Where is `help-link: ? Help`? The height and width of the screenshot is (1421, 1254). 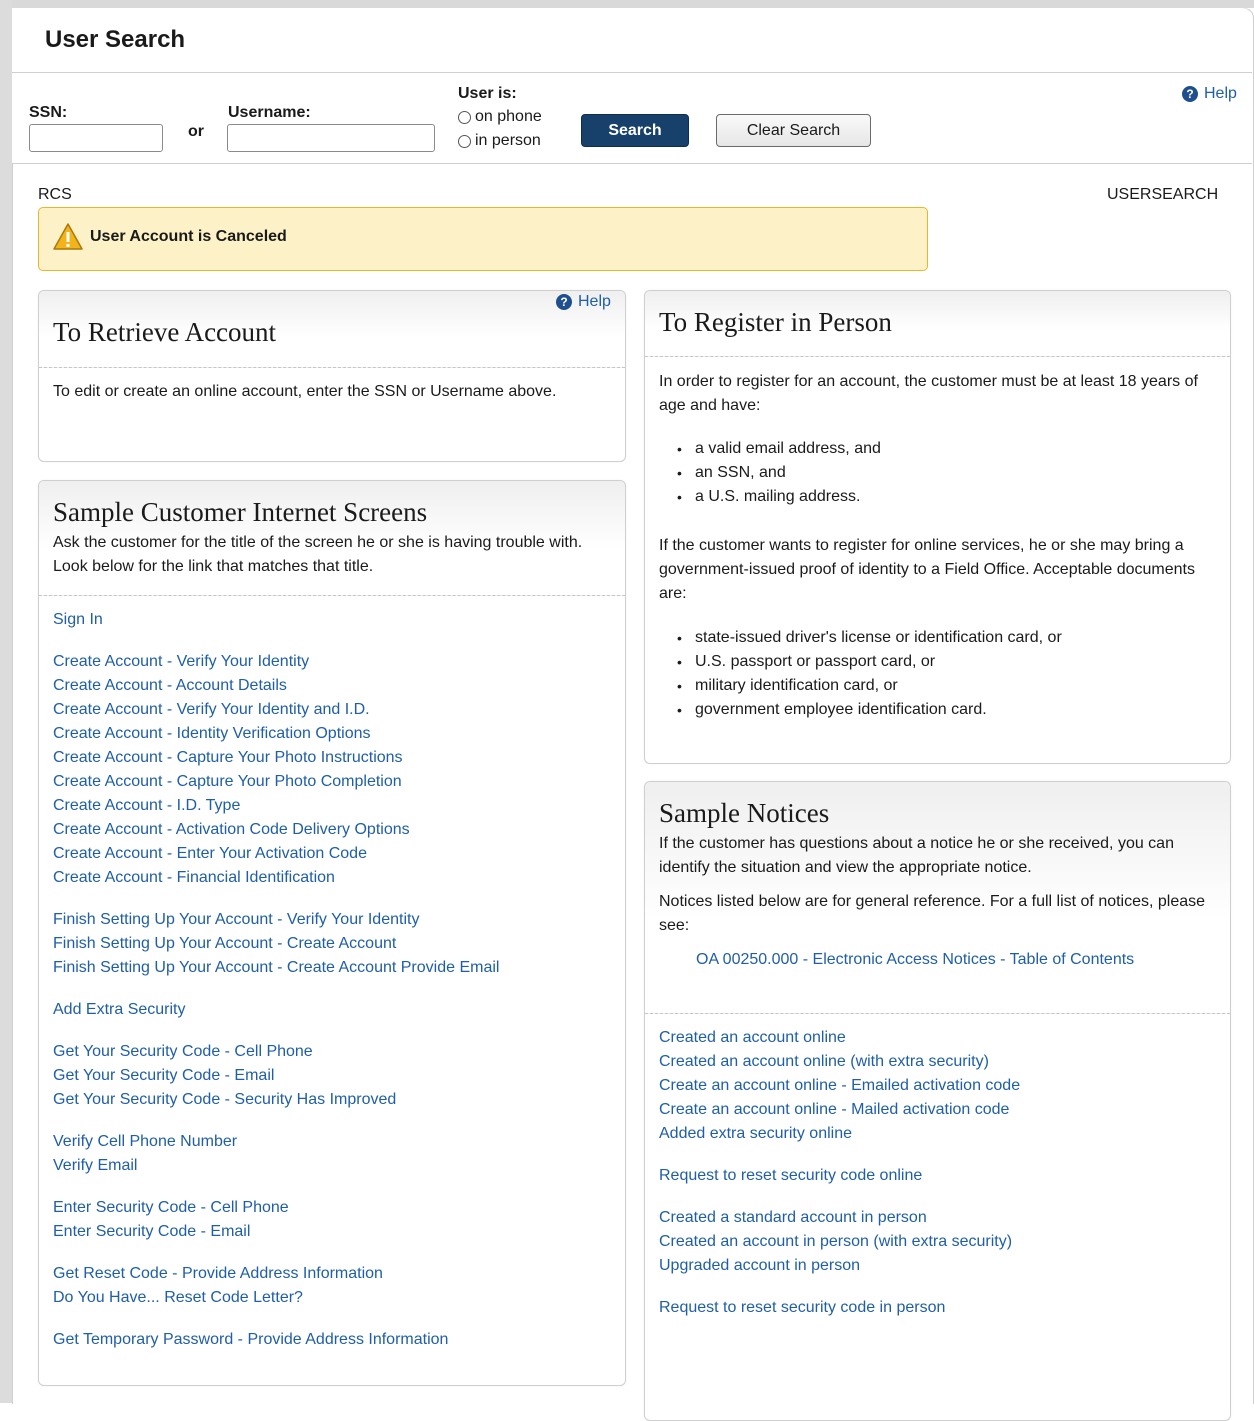 help-link: ? Help is located at coordinates (1209, 94).